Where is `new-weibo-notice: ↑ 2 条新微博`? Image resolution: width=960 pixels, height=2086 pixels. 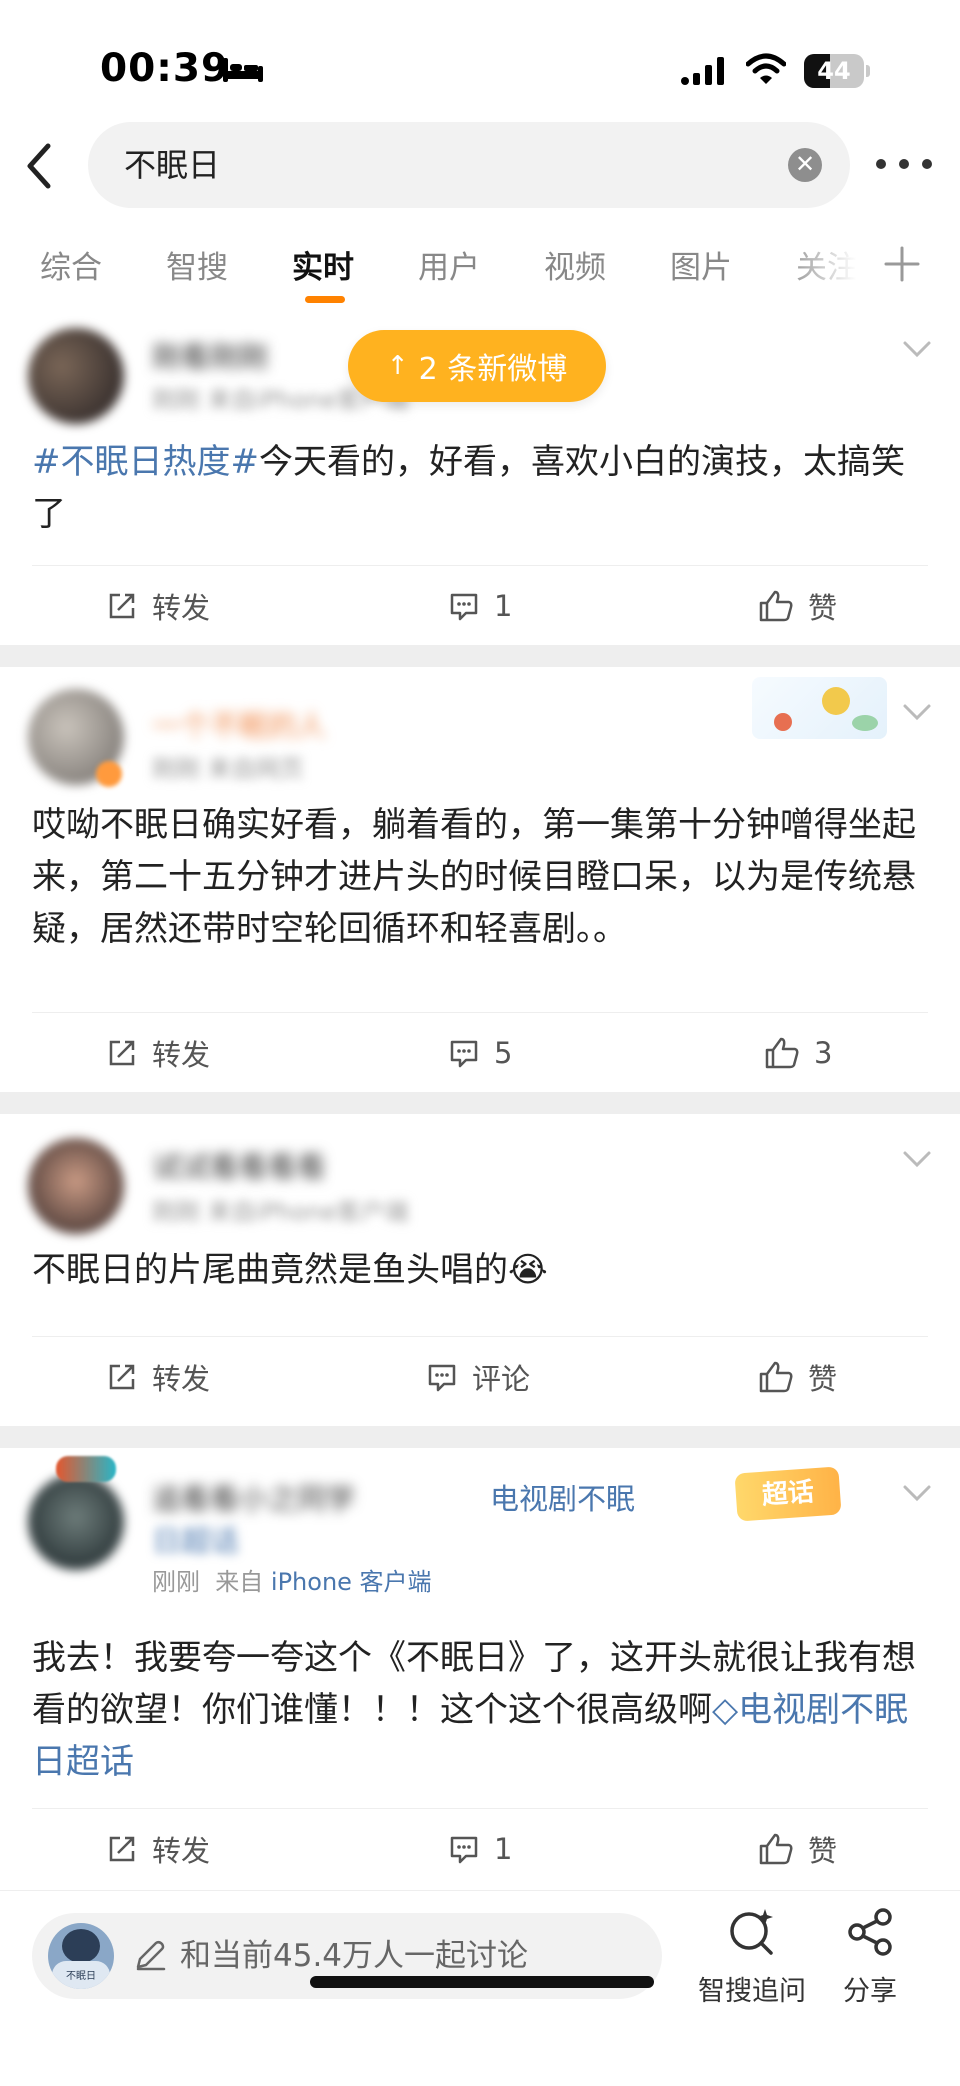
new-weibo-notice: ↑ 2 条新微博 is located at coordinates (477, 366).